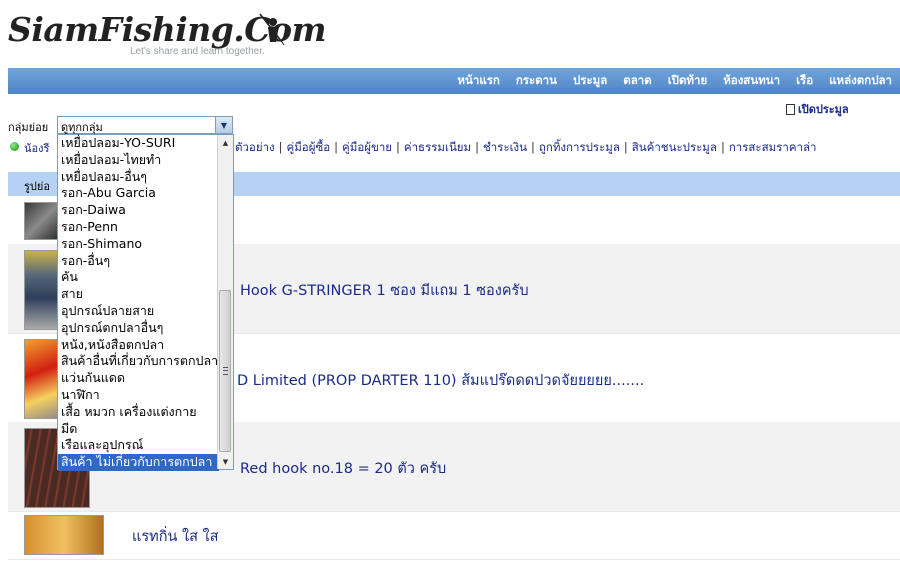 Image resolution: width=900 pixels, height=563 pixels. What do you see at coordinates (773, 147) in the screenshot?
I see `help-link-7: การสะสมราคาล่า` at bounding box center [773, 147].